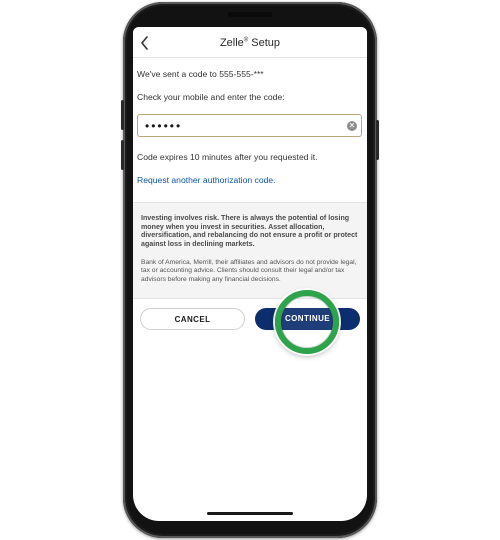  I want to click on cancel-button: CANCEL, so click(192, 319).